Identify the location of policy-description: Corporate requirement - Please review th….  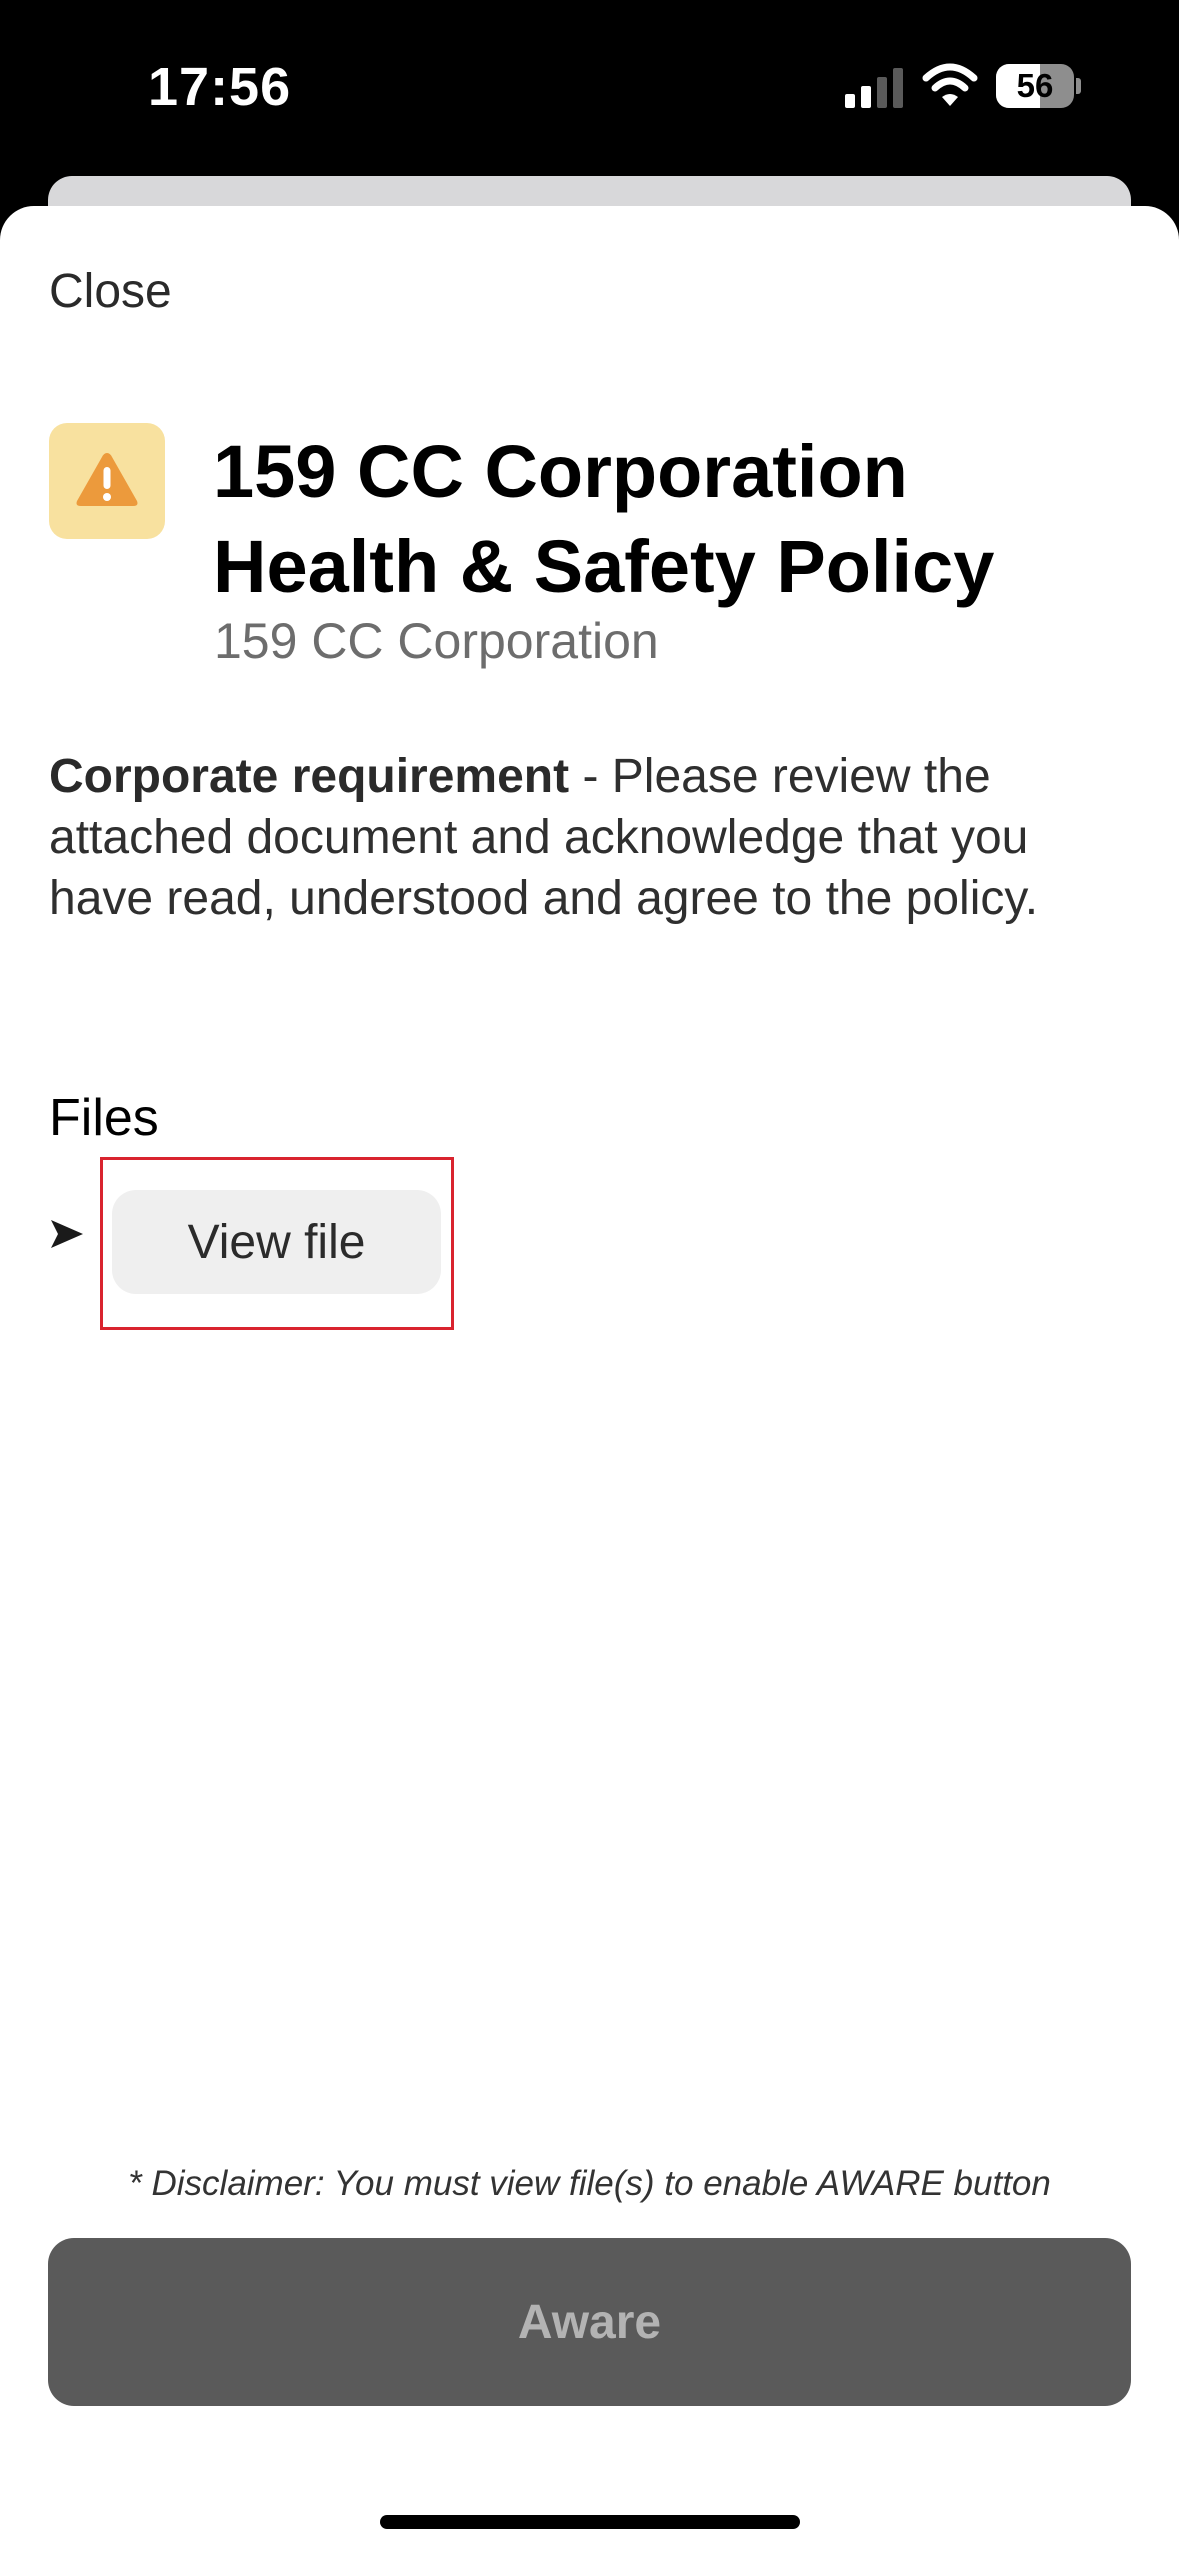
(594, 837).